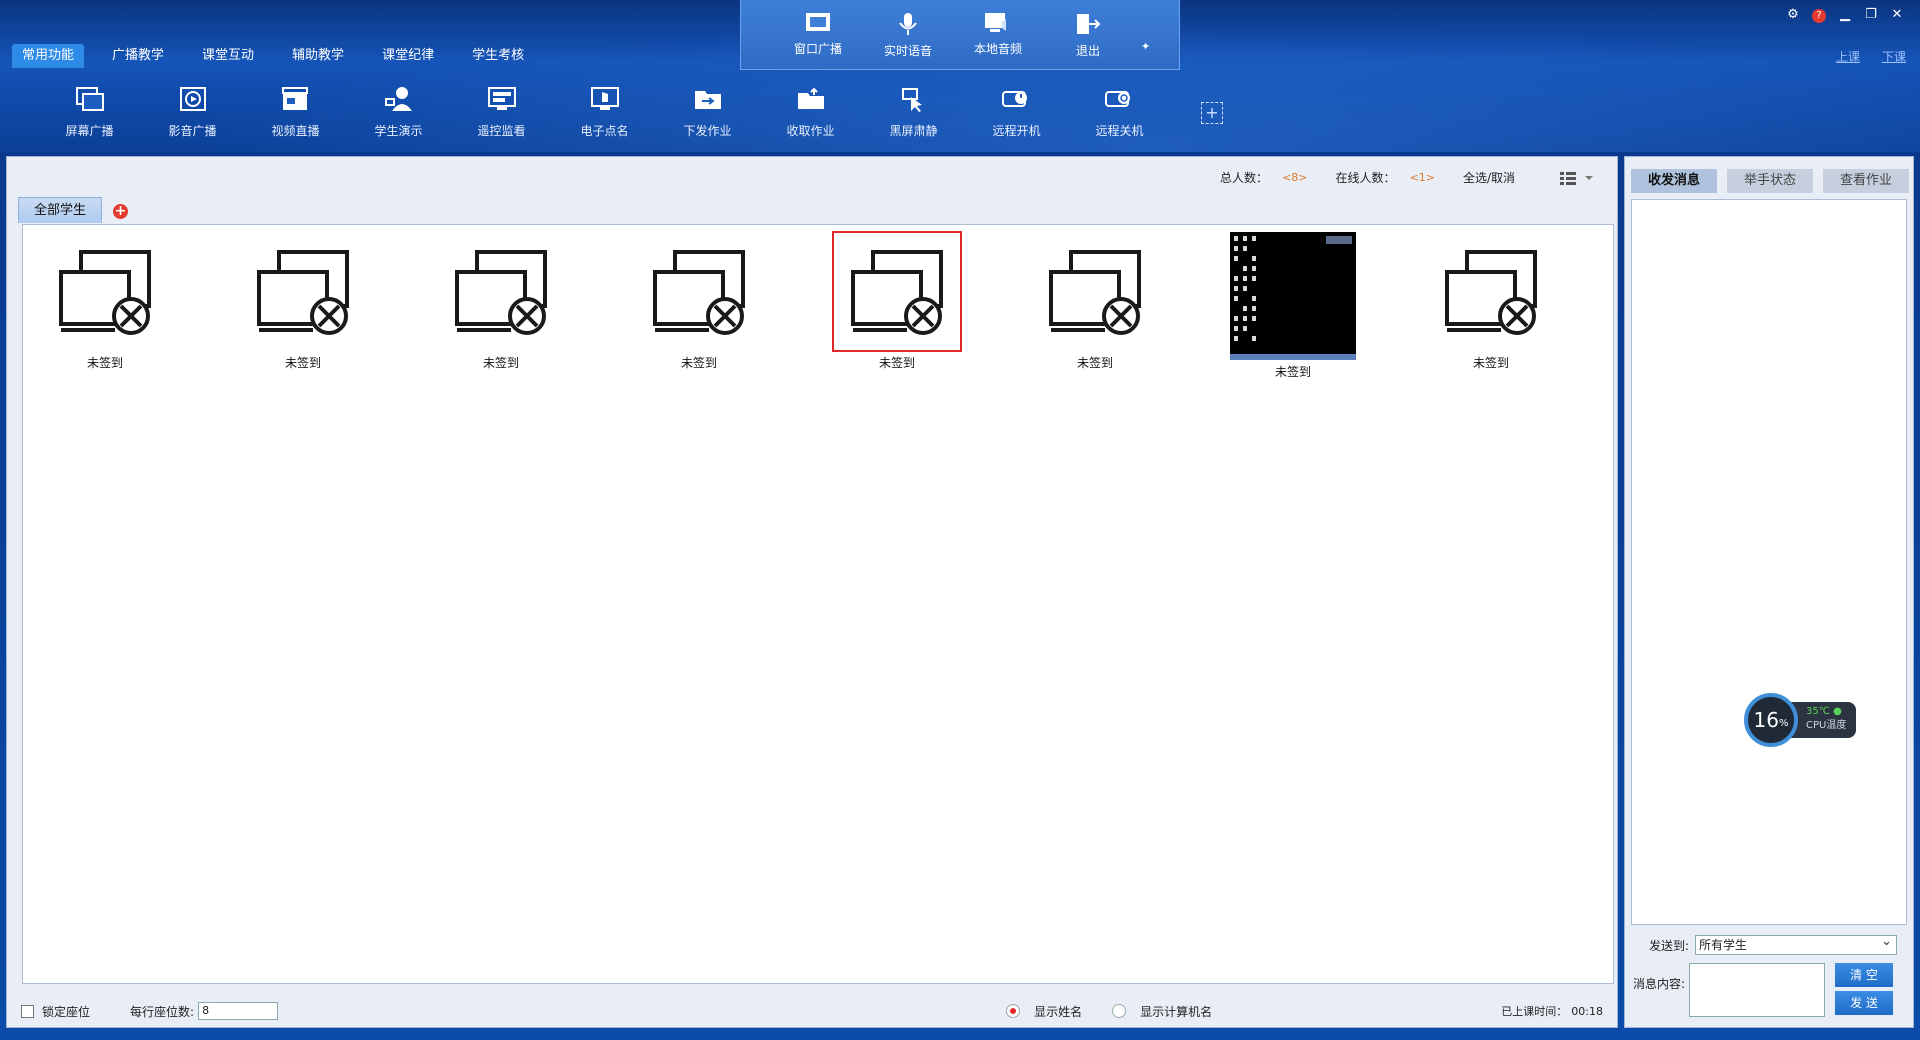  Describe the element at coordinates (1013, 1011) in the screenshot. I see `show-name-radio` at that location.